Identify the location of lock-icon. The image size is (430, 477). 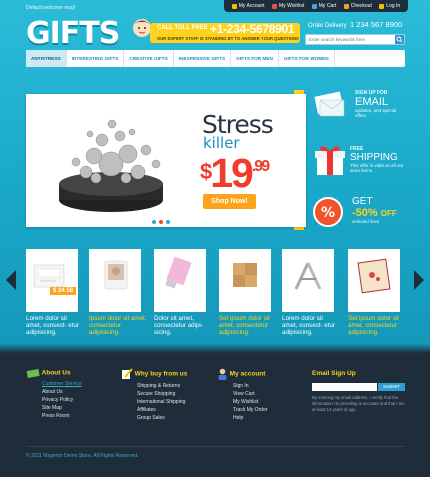
(382, 6).